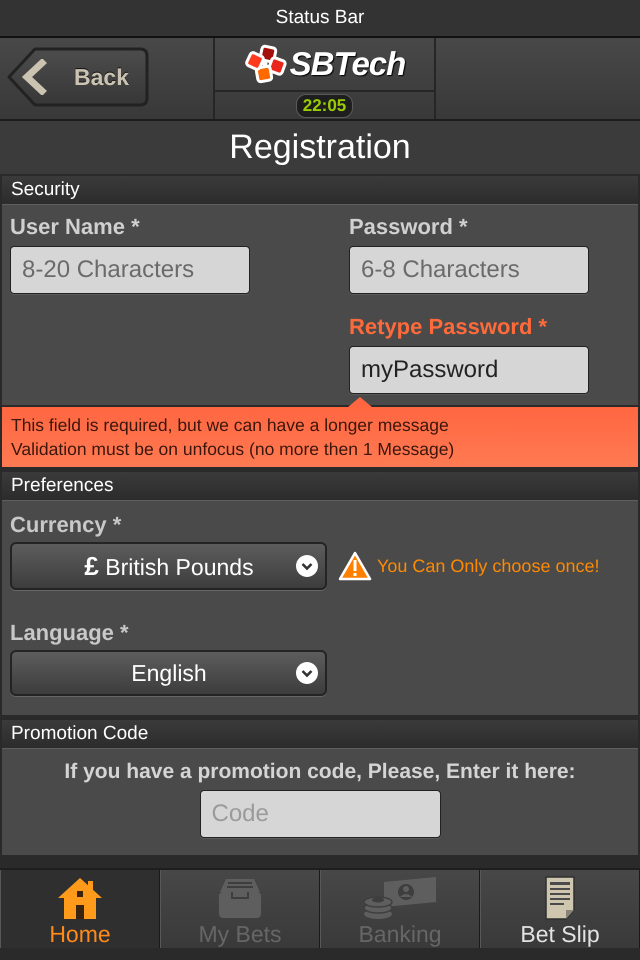  Describe the element at coordinates (320, 734) in the screenshot. I see `section-header: Promotion Code` at that location.